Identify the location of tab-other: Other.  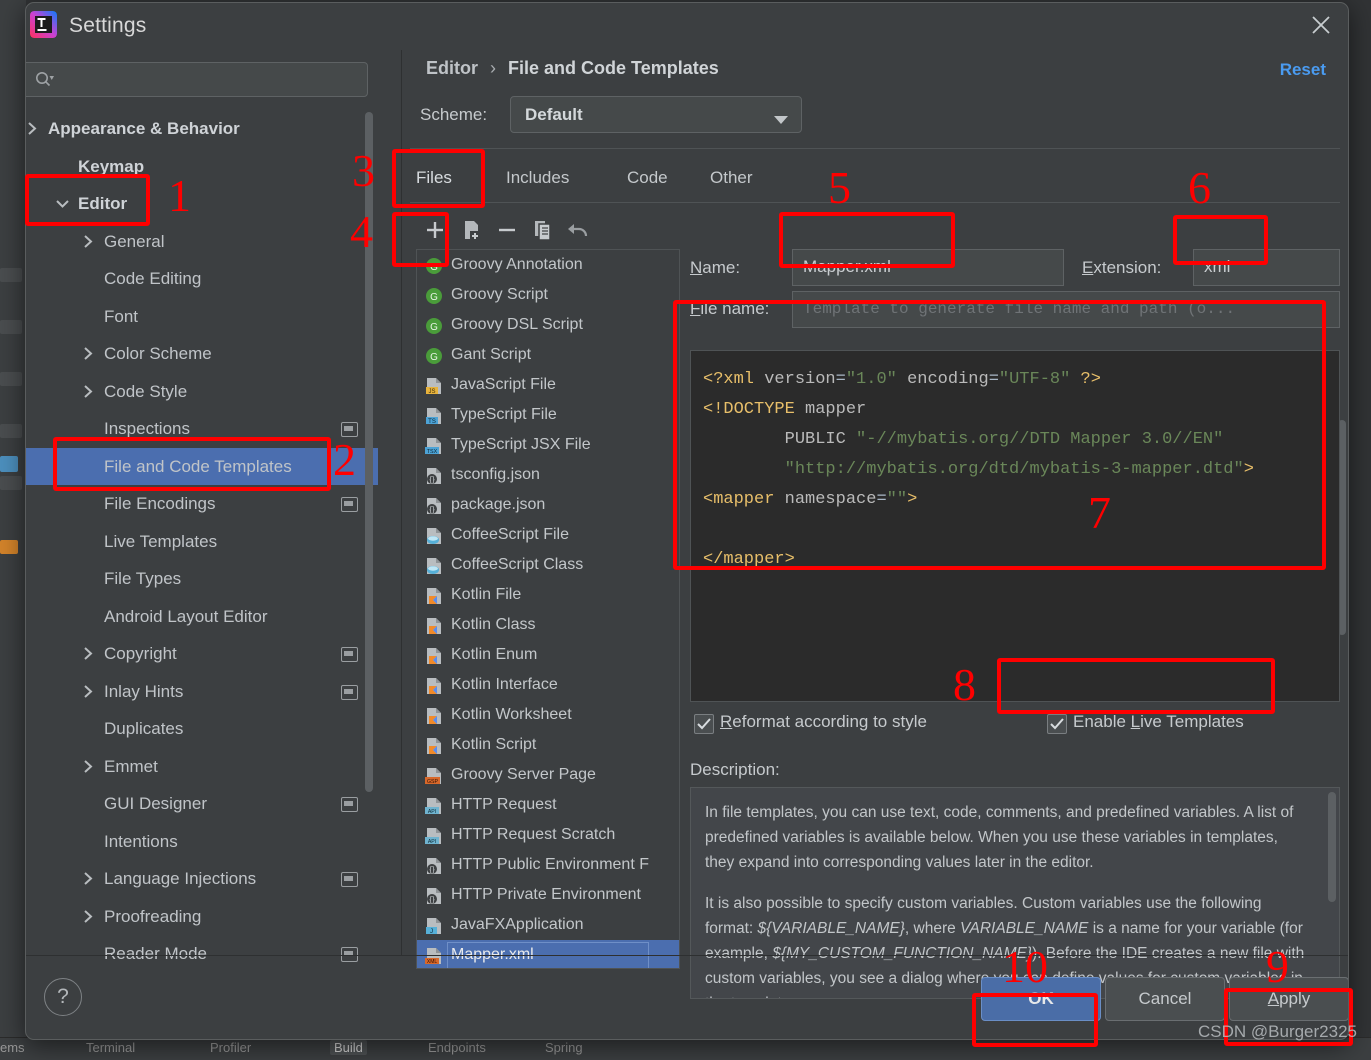
(731, 178).